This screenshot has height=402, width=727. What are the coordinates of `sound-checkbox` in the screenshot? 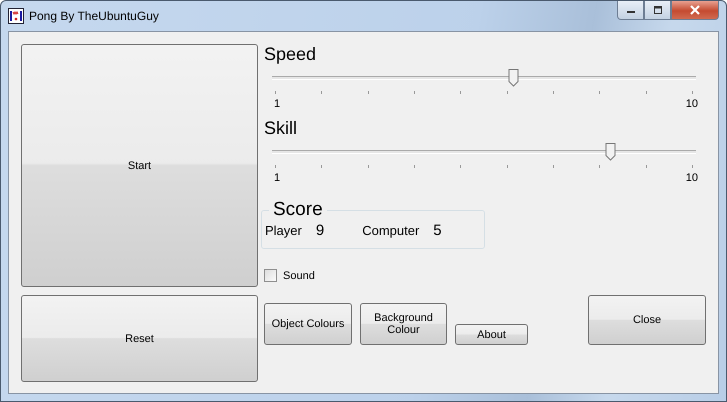 It's located at (270, 275).